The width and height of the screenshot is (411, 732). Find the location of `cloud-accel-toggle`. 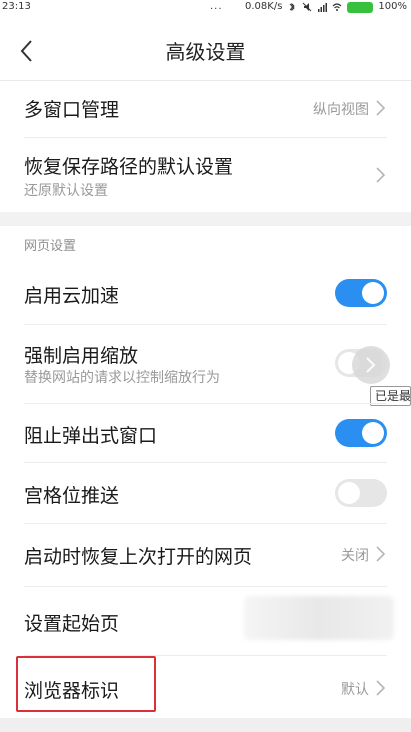

cloud-accel-toggle is located at coordinates (361, 293).